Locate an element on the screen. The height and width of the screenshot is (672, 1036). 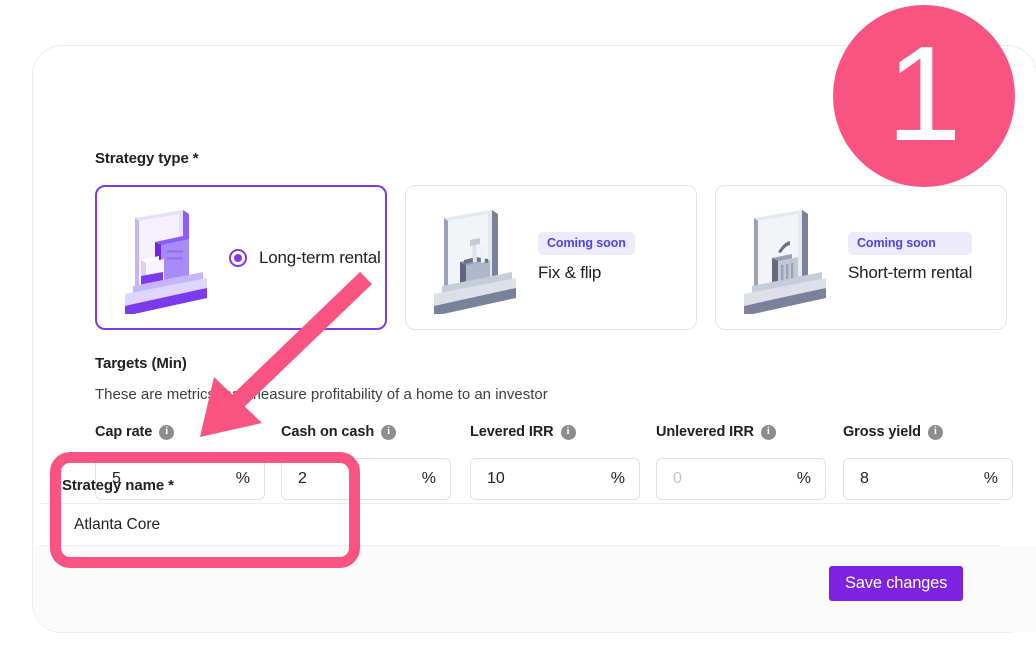
field-label-levered-irr: Levered IRR i is located at coordinates (523, 432).